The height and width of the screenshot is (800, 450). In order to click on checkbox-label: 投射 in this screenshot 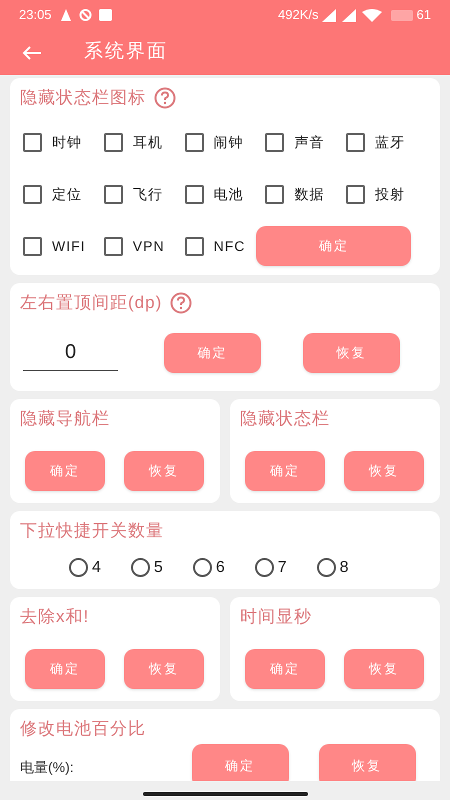, I will do `click(390, 194)`.